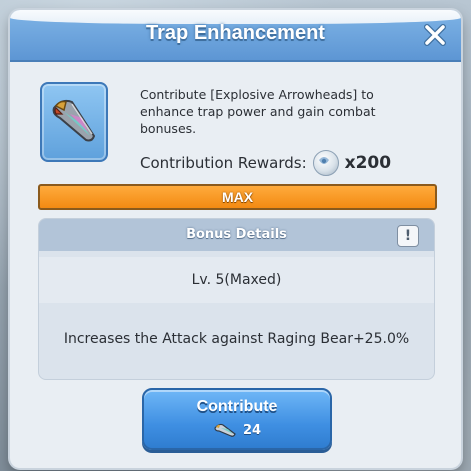 Image resolution: width=471 pixels, height=471 pixels. I want to click on bonus-level: Lv. 5(Maxed), so click(236, 280).